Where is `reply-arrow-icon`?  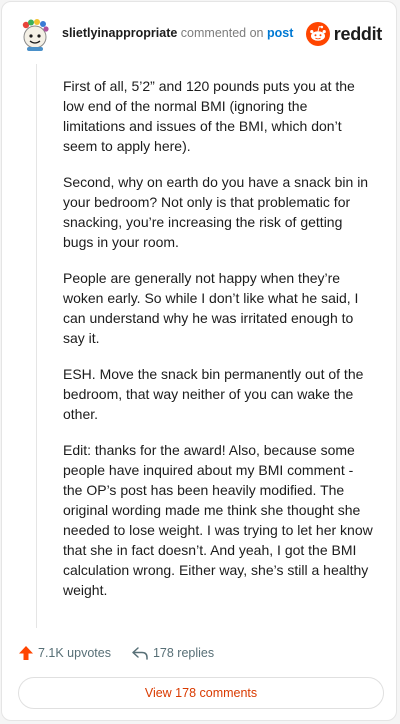
reply-arrow-icon is located at coordinates (140, 653).